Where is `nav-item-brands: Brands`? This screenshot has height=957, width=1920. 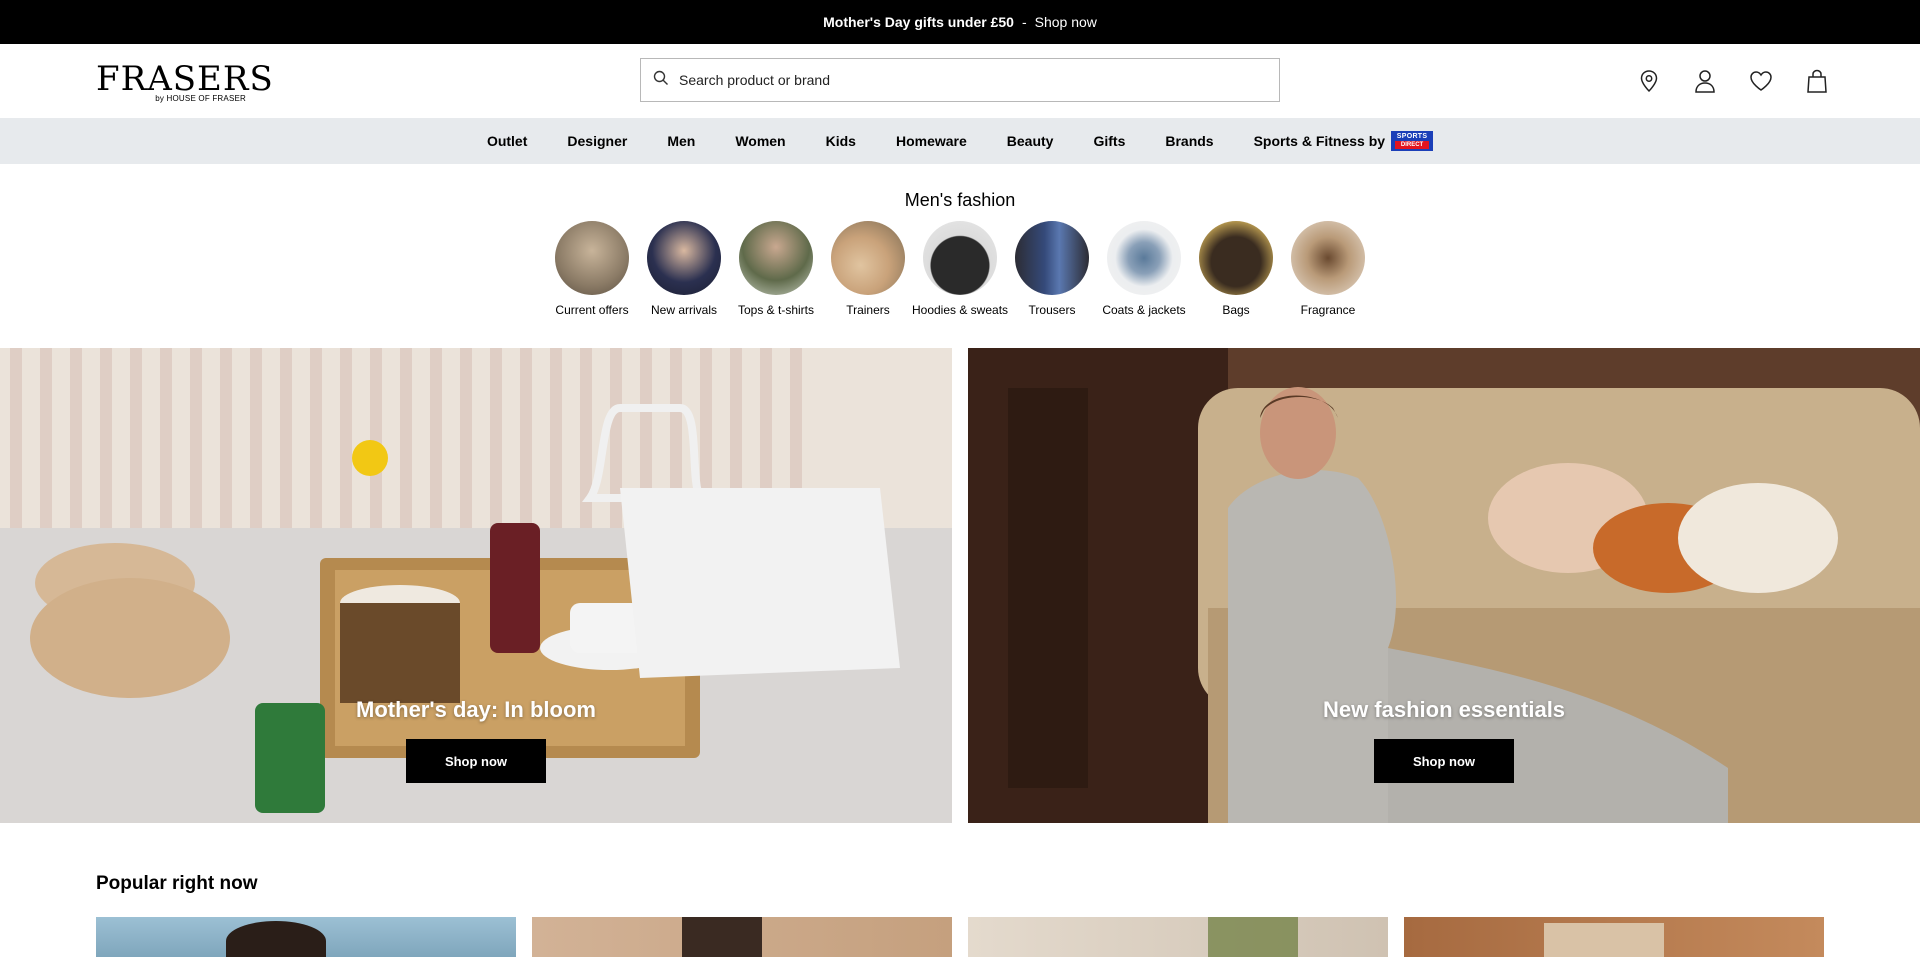 nav-item-brands: Brands is located at coordinates (1189, 141).